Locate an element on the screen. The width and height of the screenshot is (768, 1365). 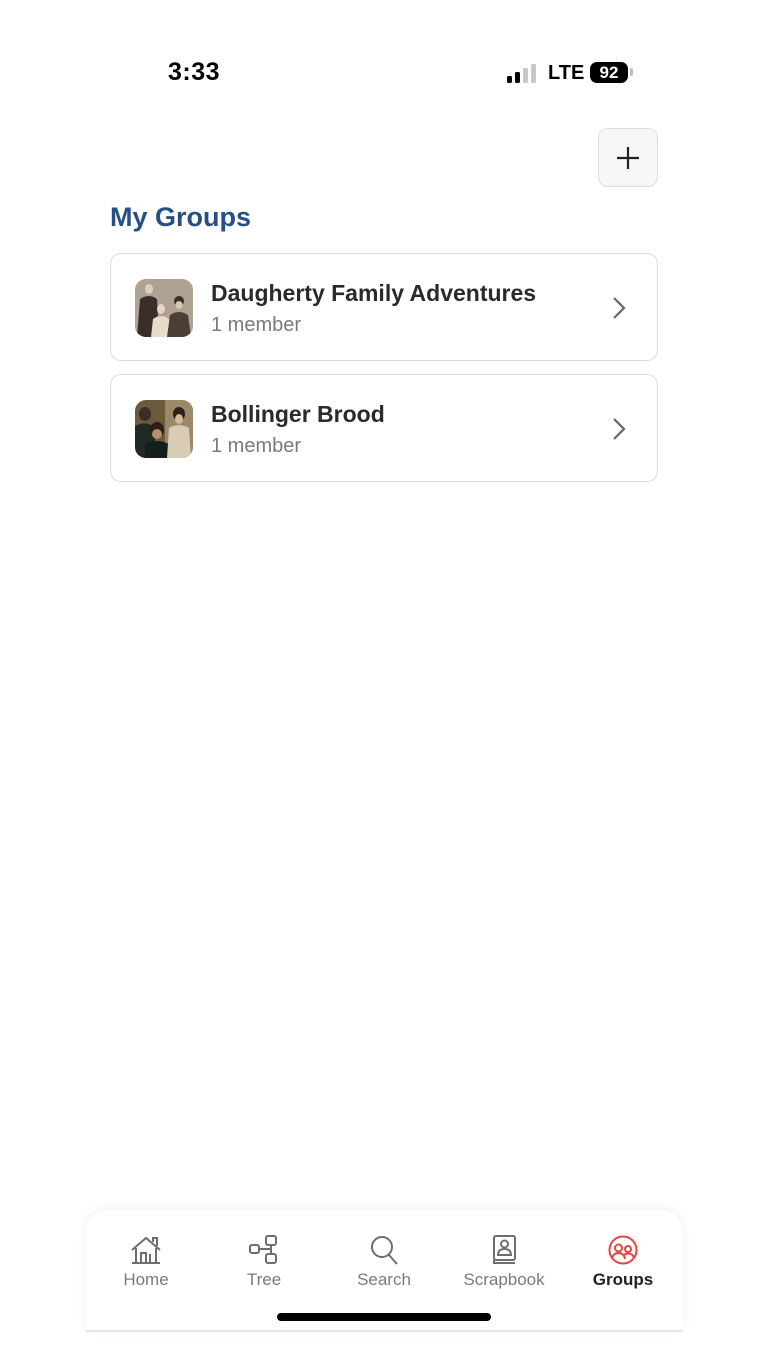
home-icon is located at coordinates (146, 1250).